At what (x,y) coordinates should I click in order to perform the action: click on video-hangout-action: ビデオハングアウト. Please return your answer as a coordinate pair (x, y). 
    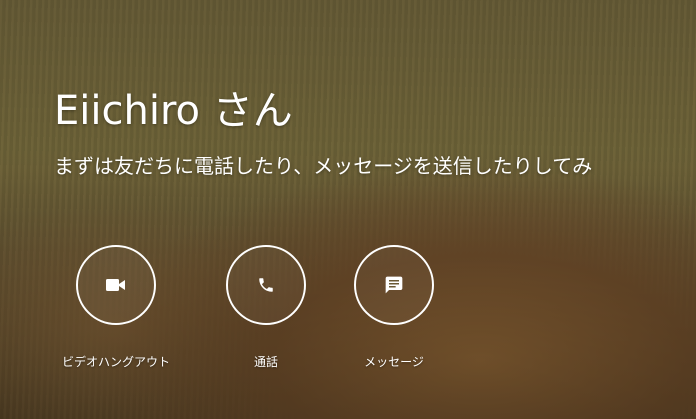
    Looking at the image, I should click on (116, 307).